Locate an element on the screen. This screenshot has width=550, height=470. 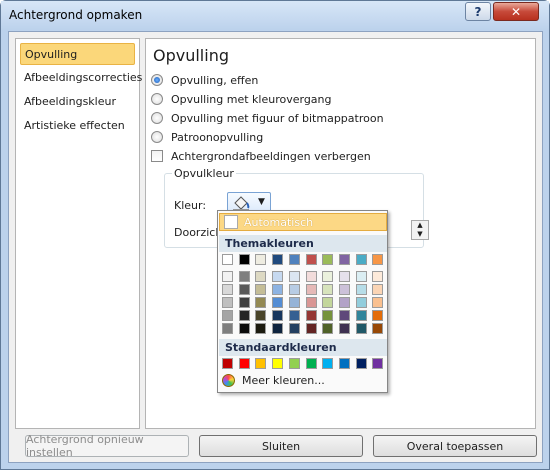
checkbox-icon is located at coordinates (157, 156).